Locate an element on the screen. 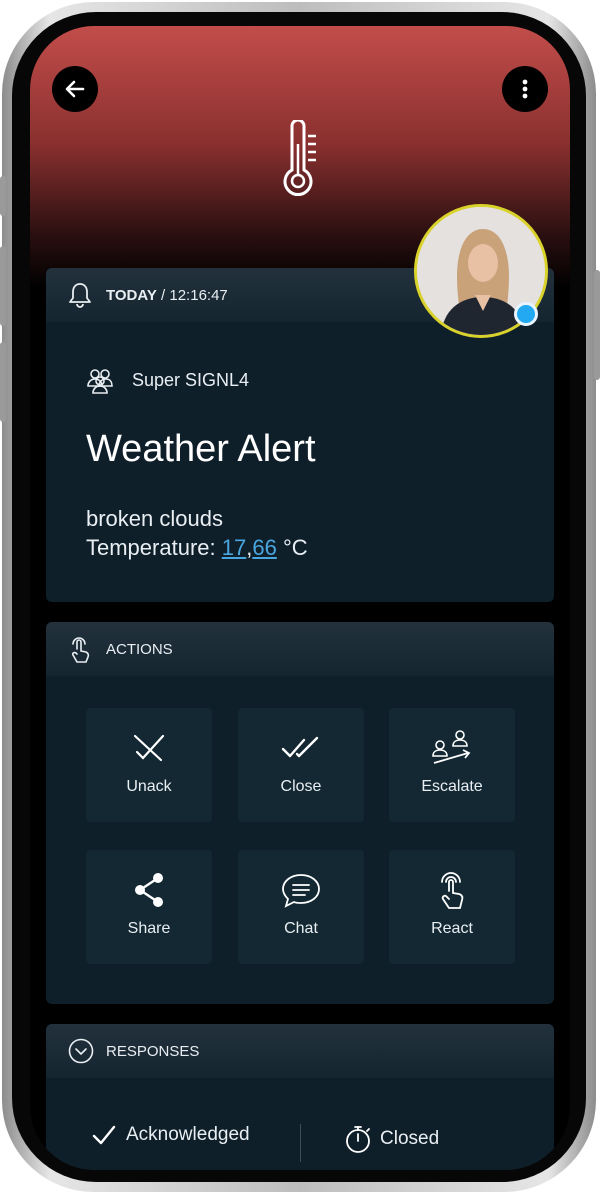 The width and height of the screenshot is (600, 1196). double-check-icon is located at coordinates (300, 747).